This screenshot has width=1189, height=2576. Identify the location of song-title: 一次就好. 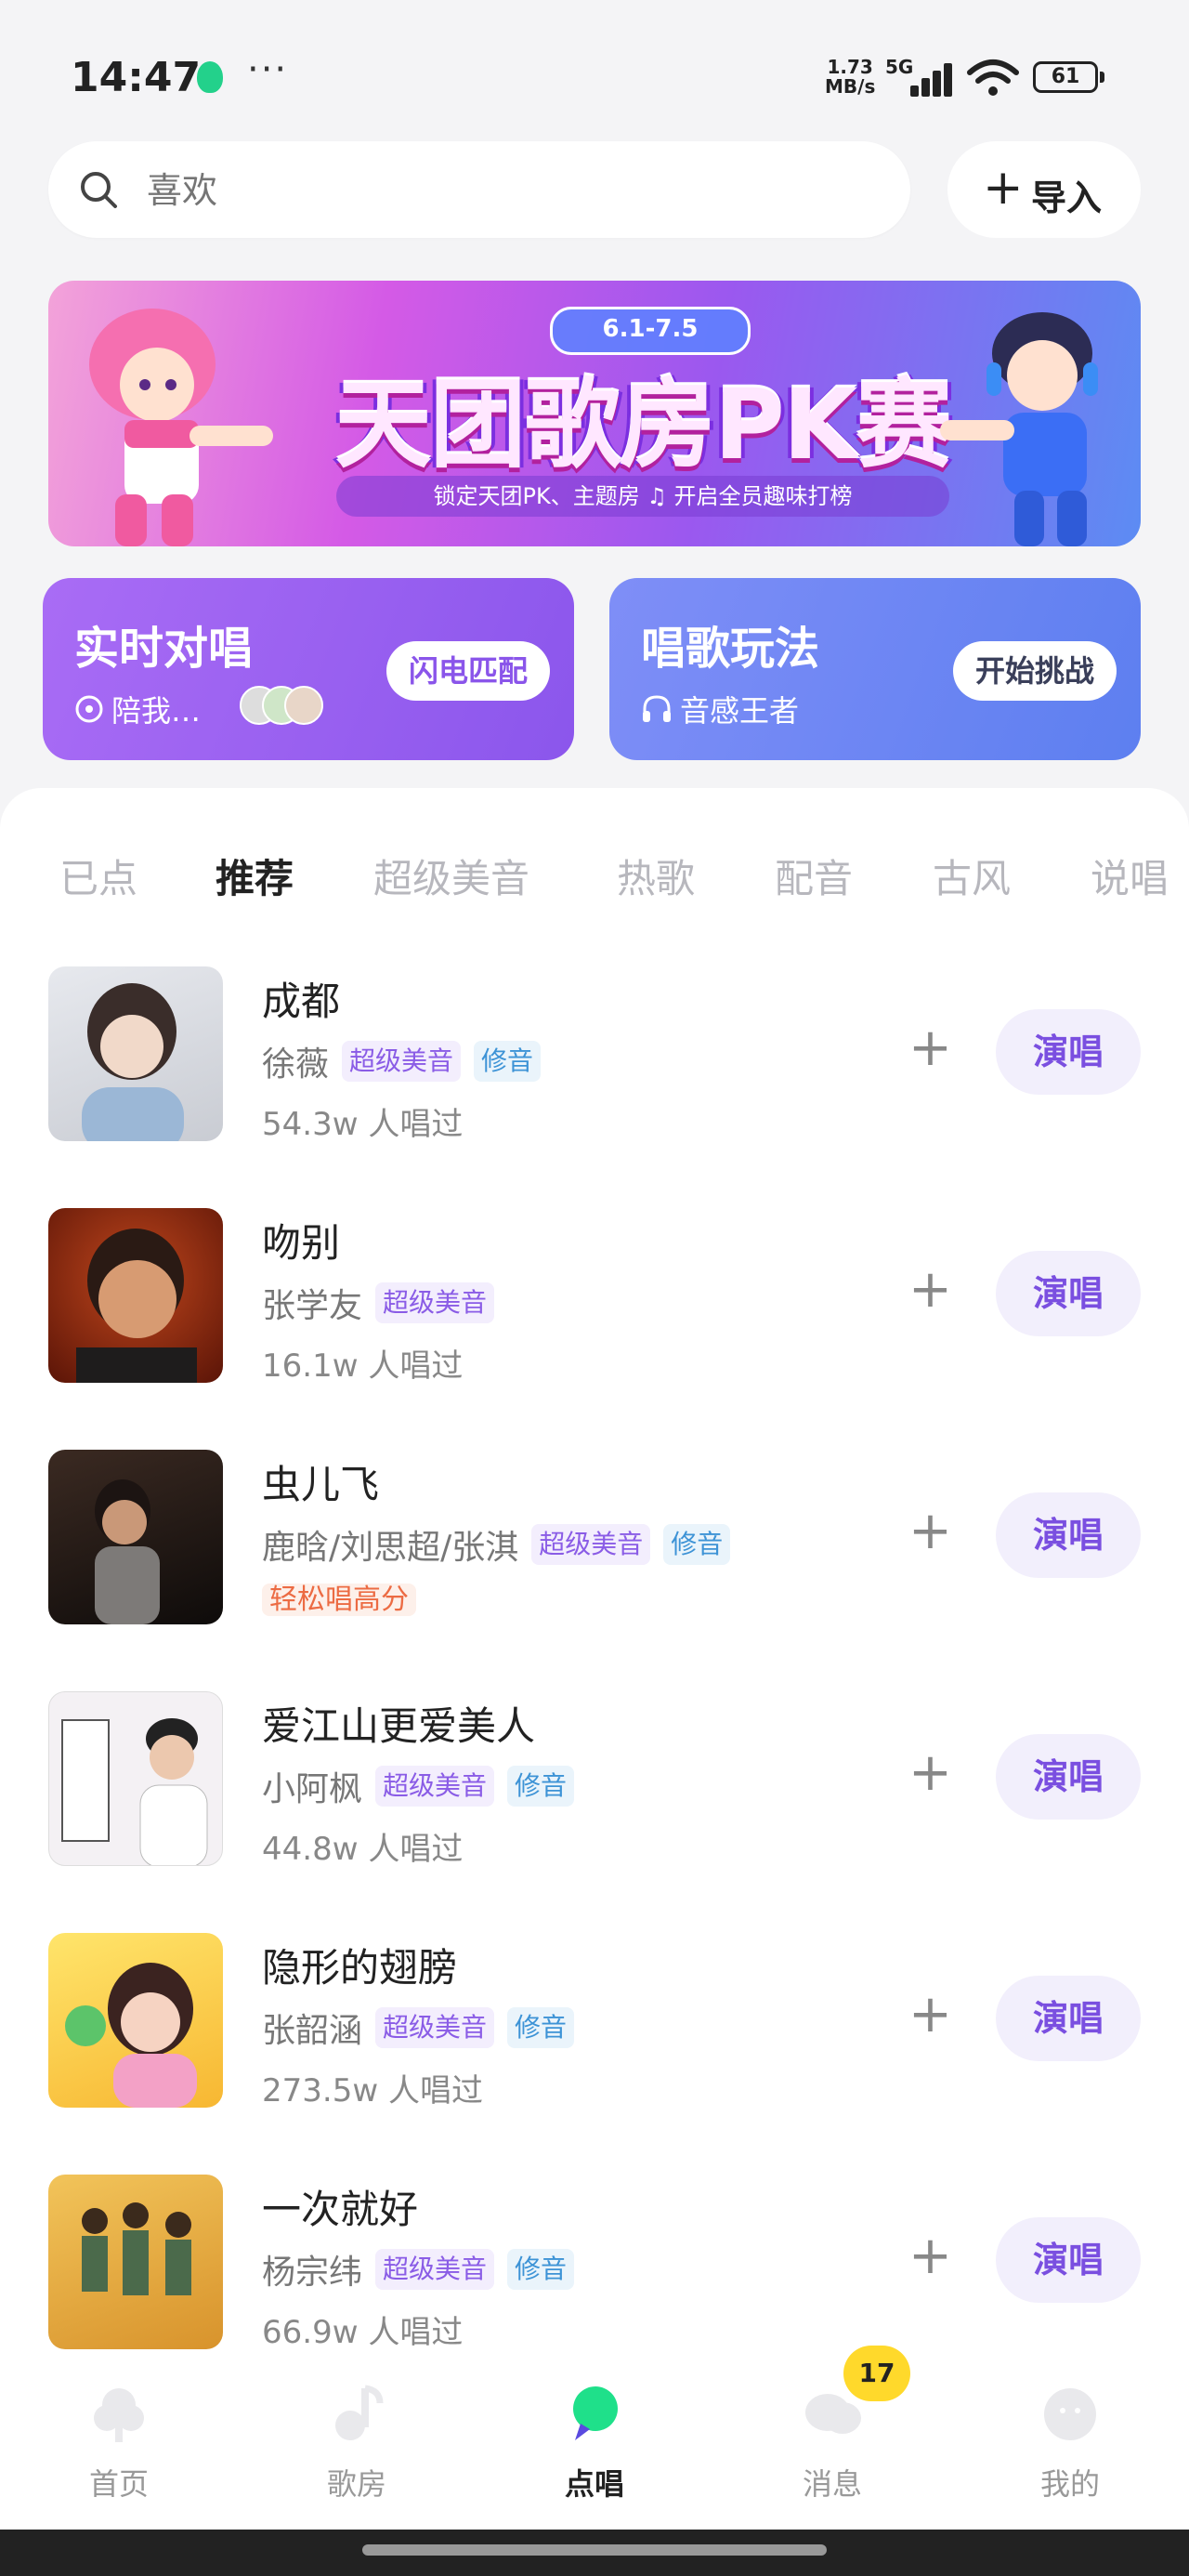
(341, 2209).